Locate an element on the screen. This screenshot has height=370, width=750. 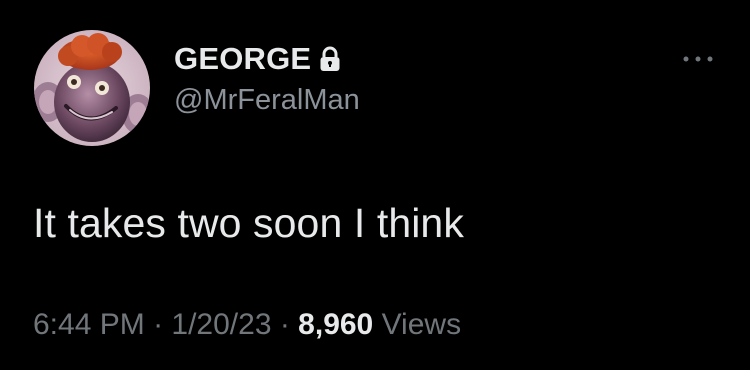
tweet-header: GEORGE @MrFeralMan is located at coordinates (267, 78).